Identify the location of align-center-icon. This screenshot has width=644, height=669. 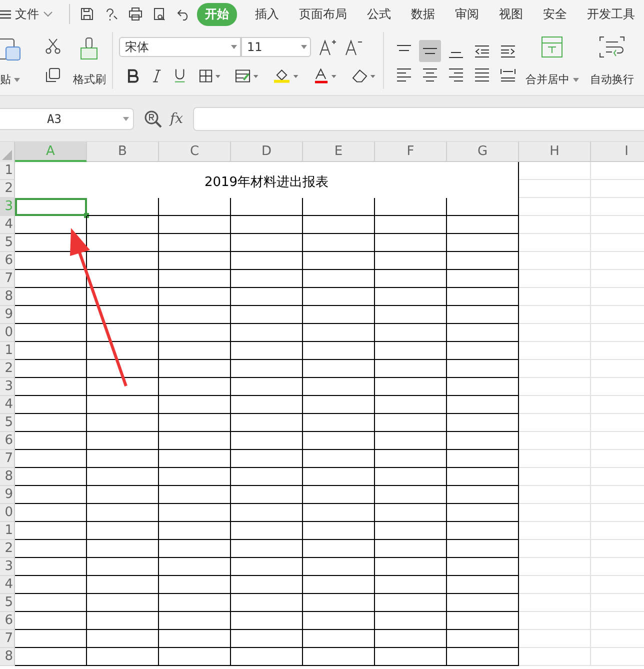
(430, 75).